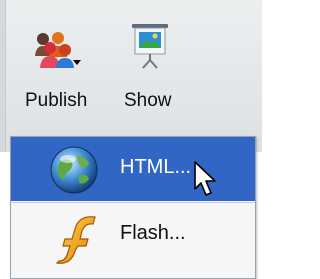  Describe the element at coordinates (3, 76) in the screenshot. I see `toolbar-left-edge` at that location.